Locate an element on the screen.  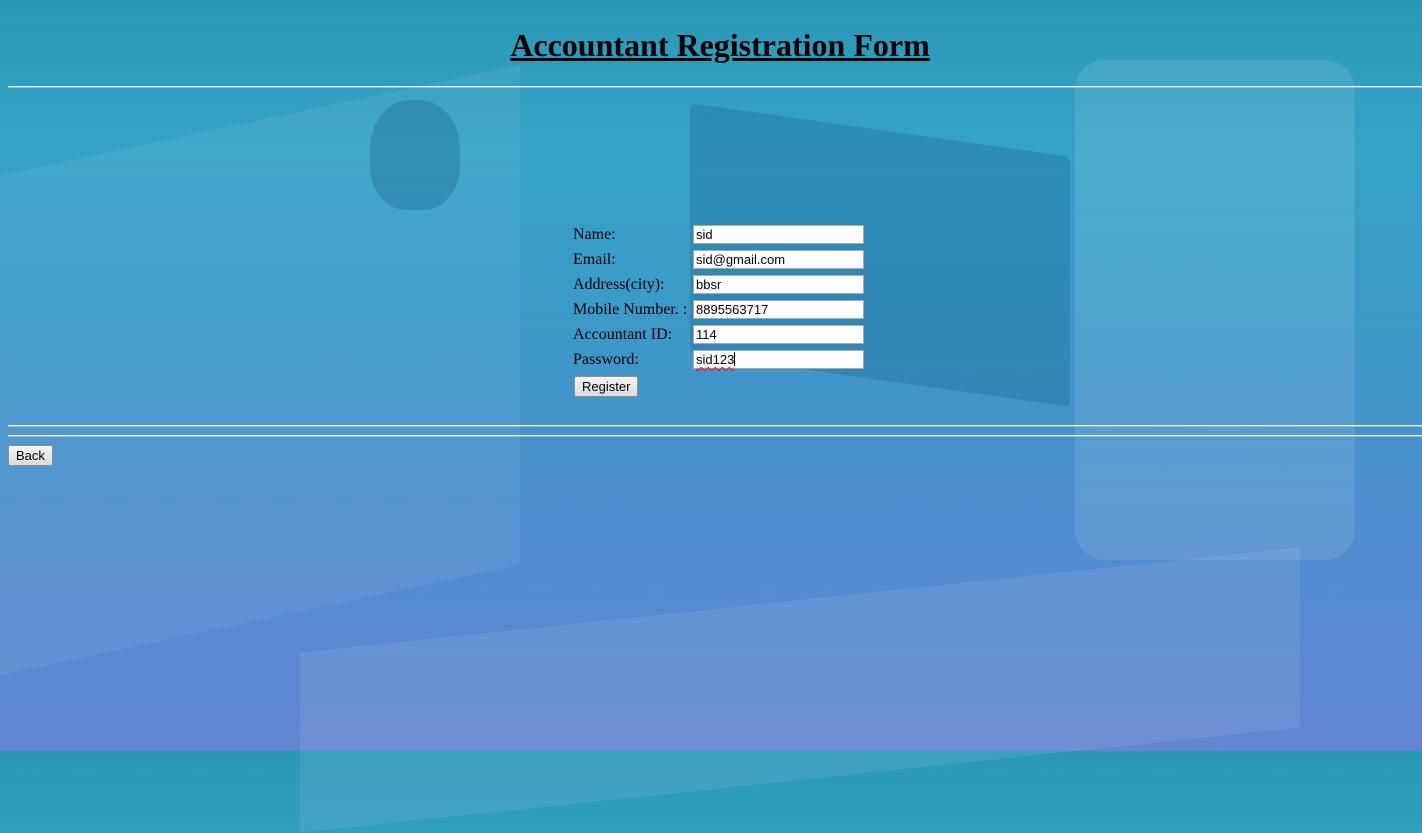
form-row-email: Email: sid@gmail.com is located at coordinates (718, 261).